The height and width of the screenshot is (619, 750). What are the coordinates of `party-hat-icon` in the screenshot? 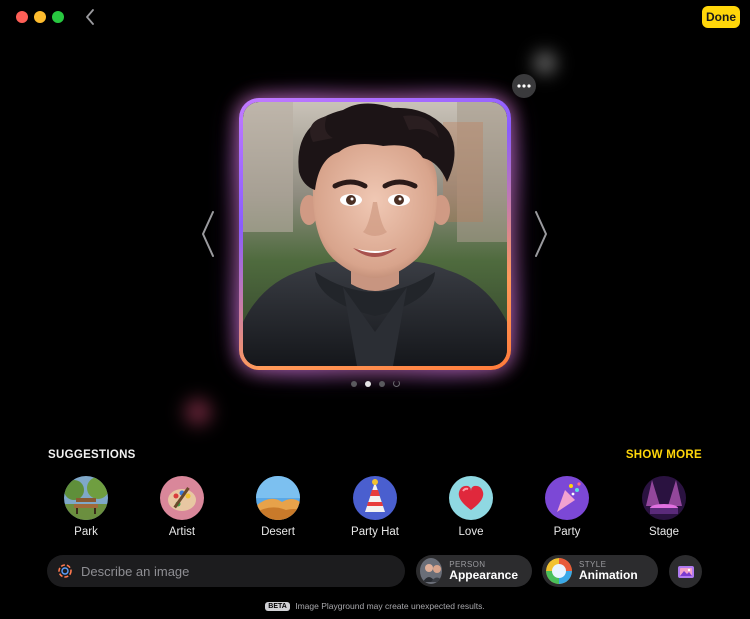 It's located at (375, 498).